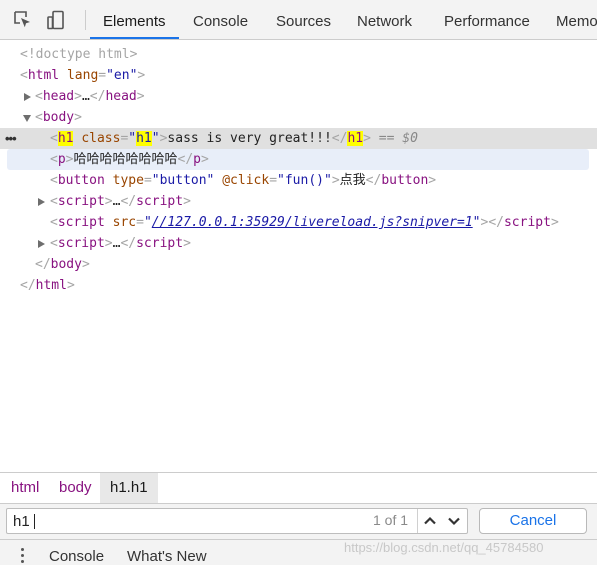 The height and width of the screenshot is (565, 597). I want to click on body-open-tag: <body>, so click(58, 117).